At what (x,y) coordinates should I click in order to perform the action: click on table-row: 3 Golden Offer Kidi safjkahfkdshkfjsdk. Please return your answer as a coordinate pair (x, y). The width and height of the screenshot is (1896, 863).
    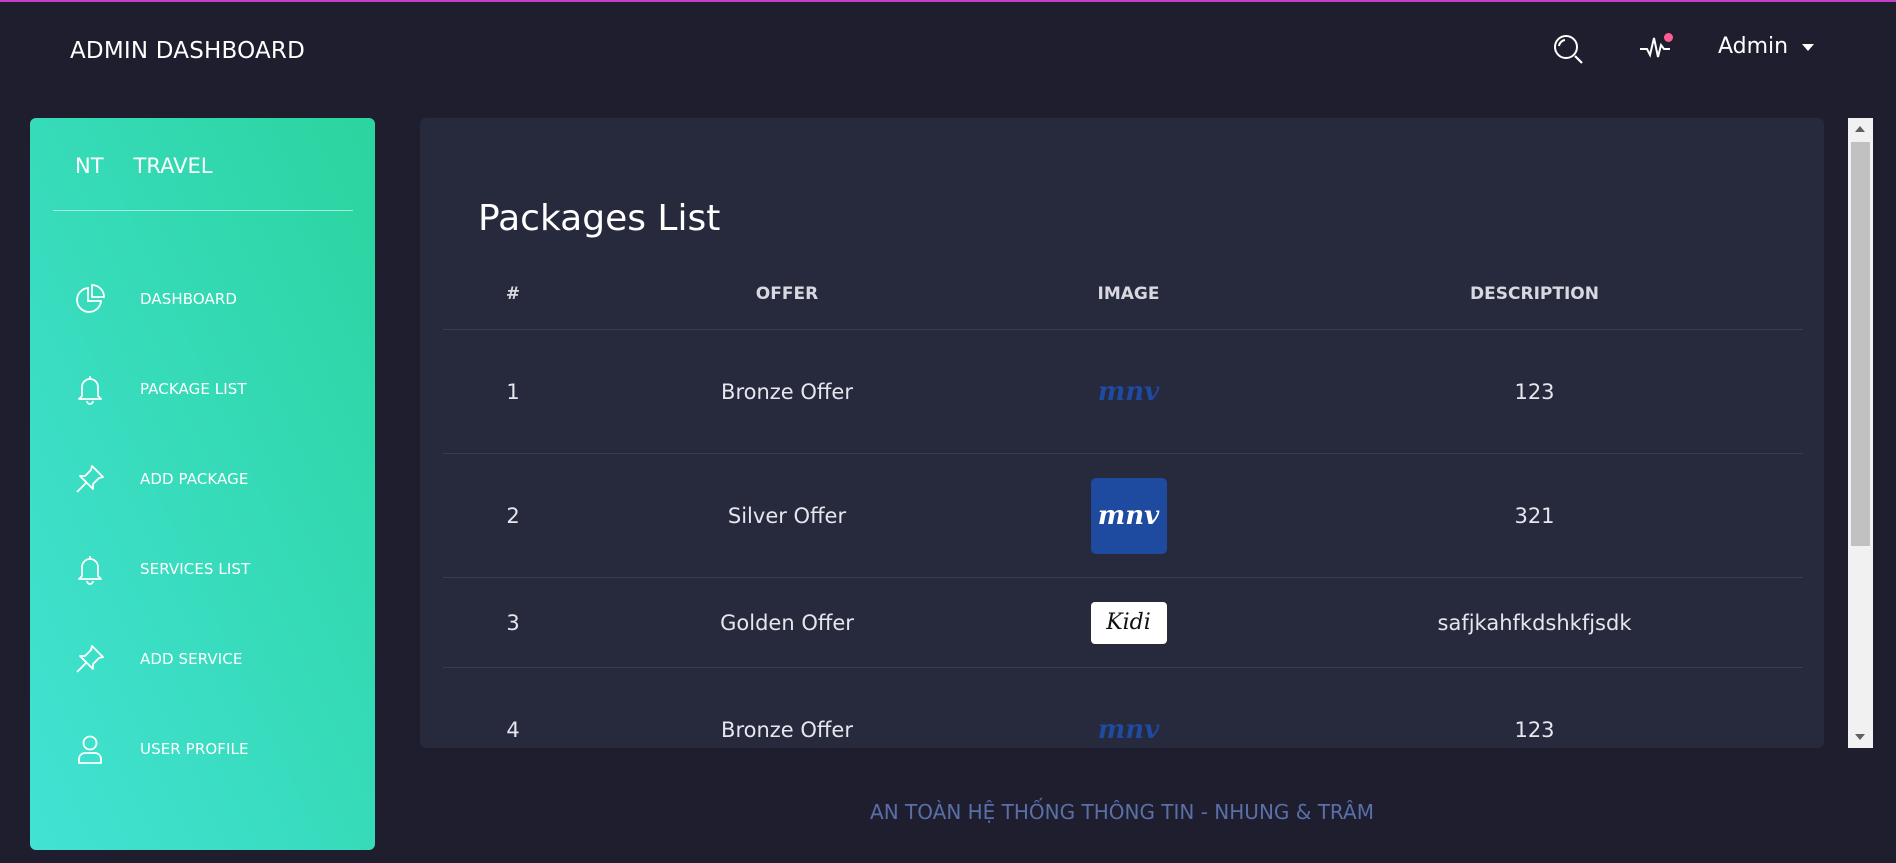
    Looking at the image, I should click on (1123, 623).